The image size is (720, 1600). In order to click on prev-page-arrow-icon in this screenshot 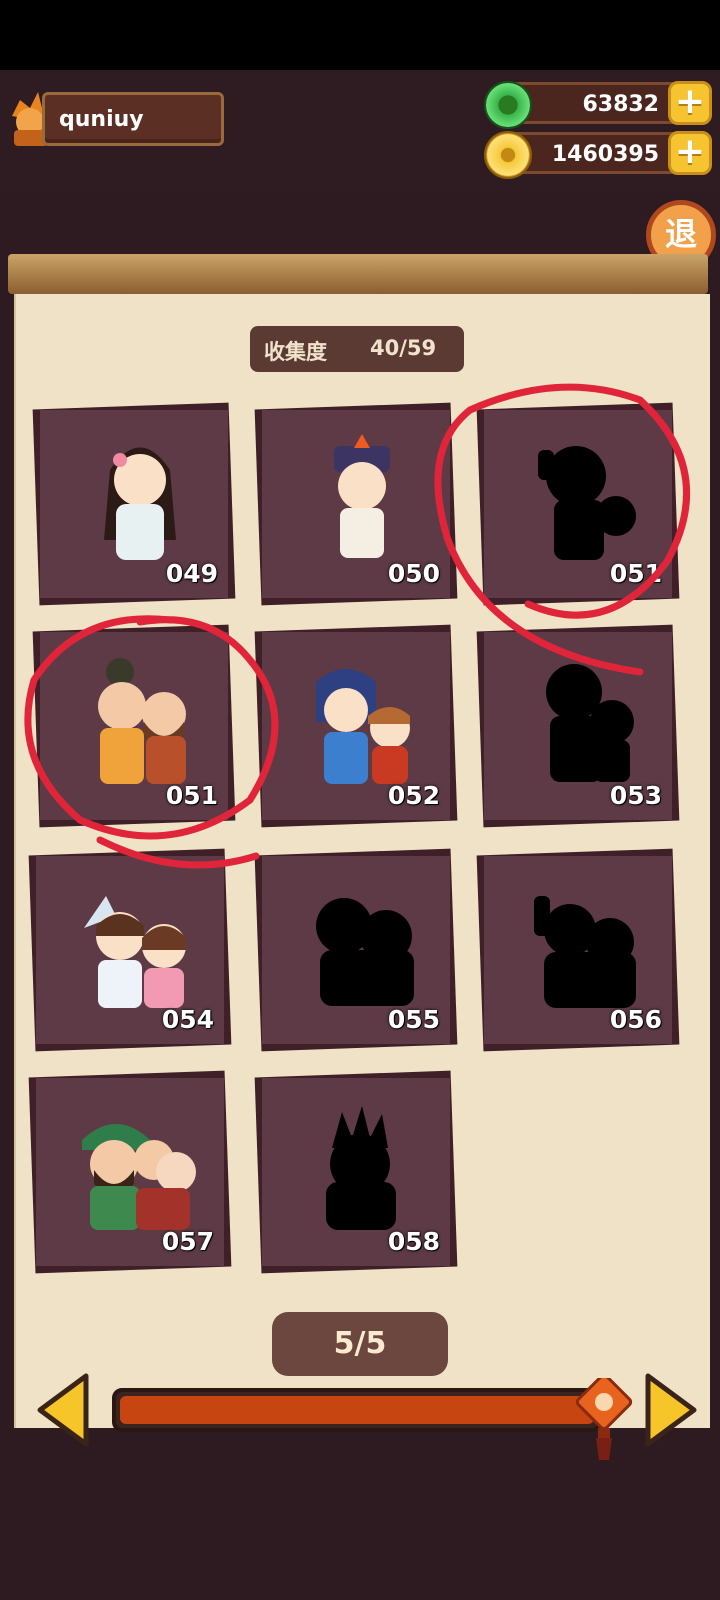, I will do `click(64, 1410)`.